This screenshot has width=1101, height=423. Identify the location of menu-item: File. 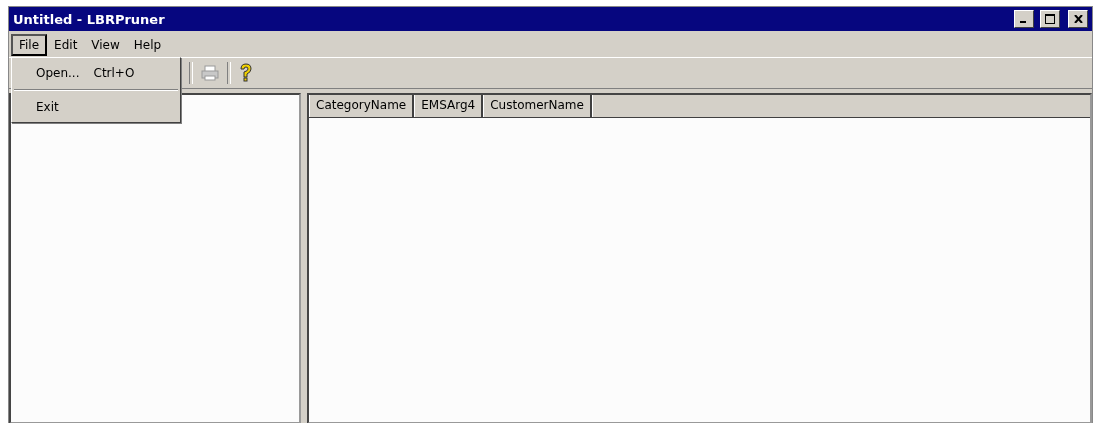
(29, 45).